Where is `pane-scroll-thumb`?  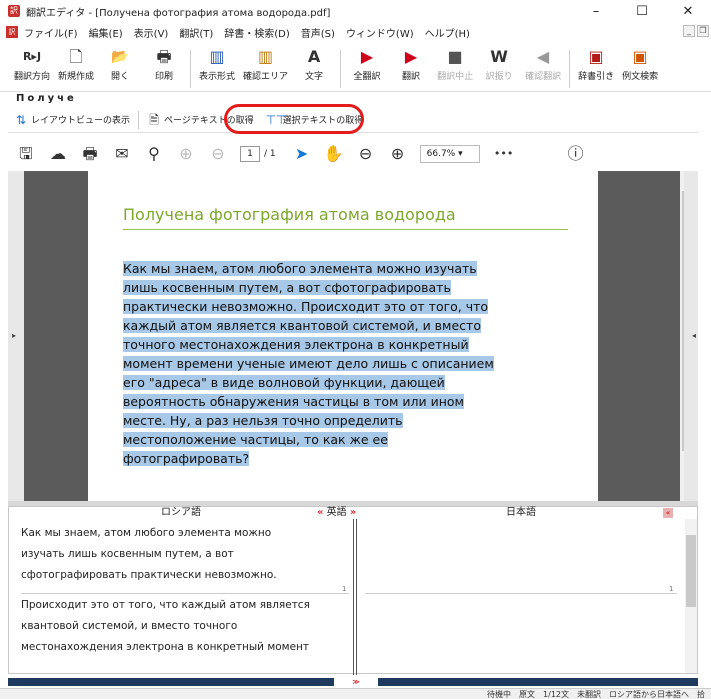
pane-scroll-thumb is located at coordinates (691, 571).